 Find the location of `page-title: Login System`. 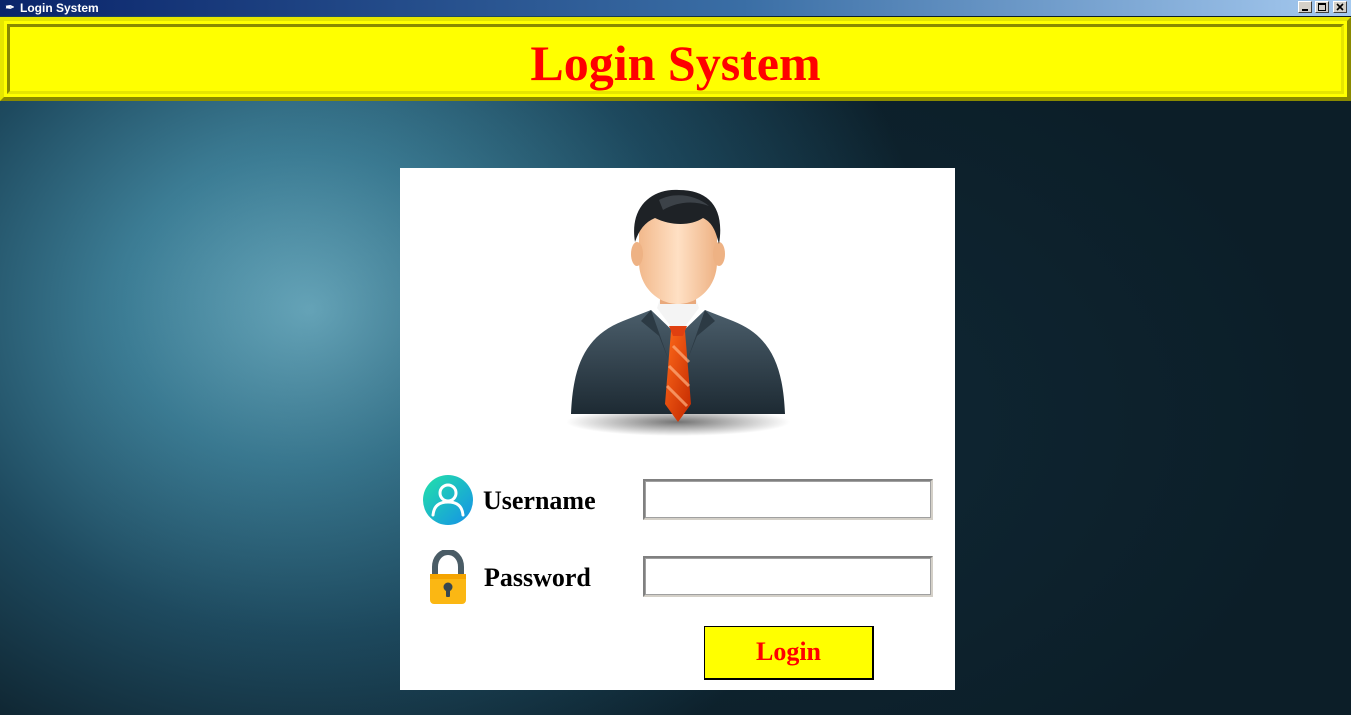

page-title: Login System is located at coordinates (675, 63).